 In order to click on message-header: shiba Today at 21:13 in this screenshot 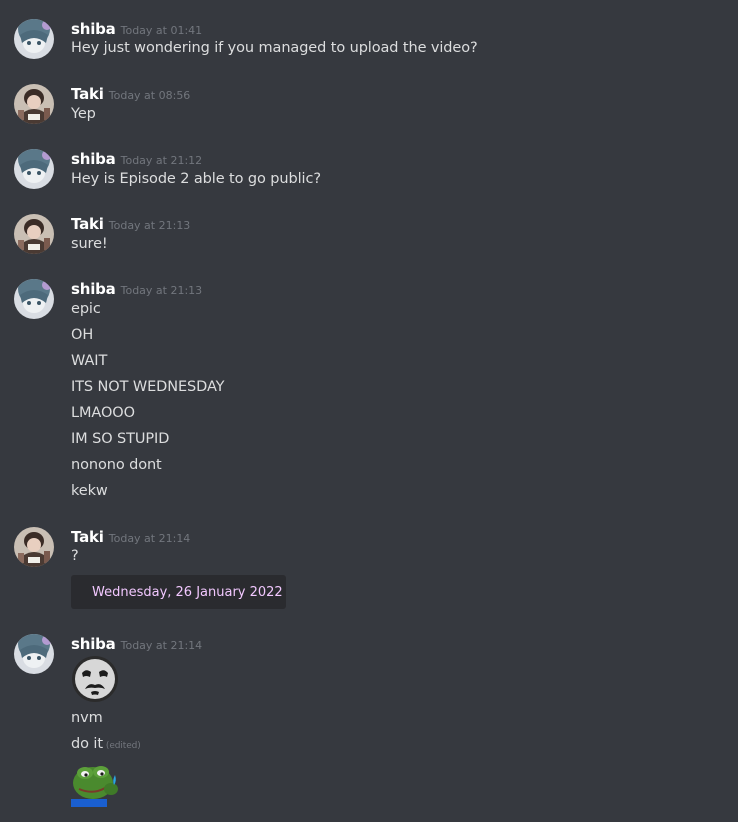, I will do `click(136, 289)`.